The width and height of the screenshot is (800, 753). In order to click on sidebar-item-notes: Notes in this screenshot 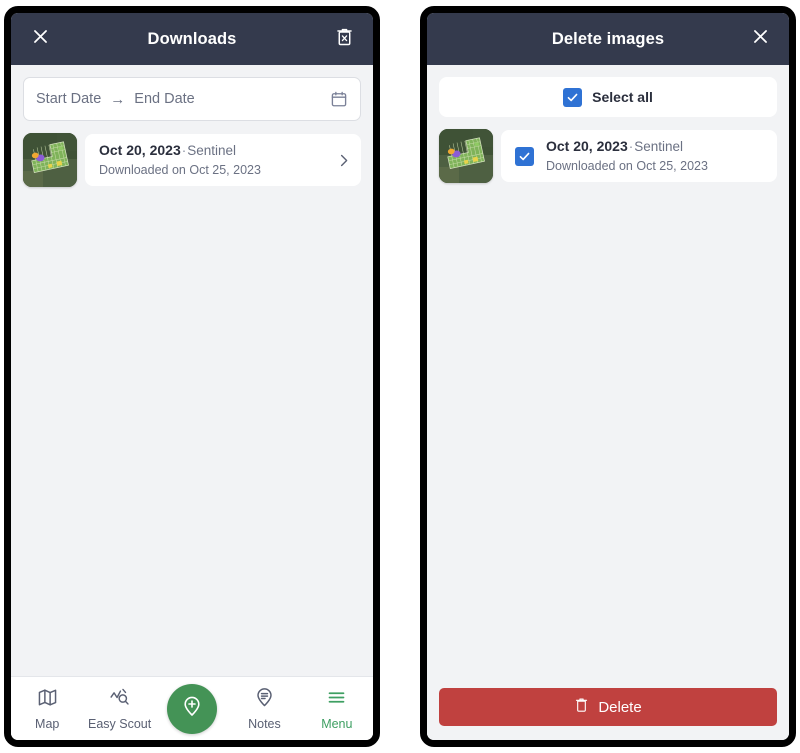, I will do `click(264, 708)`.